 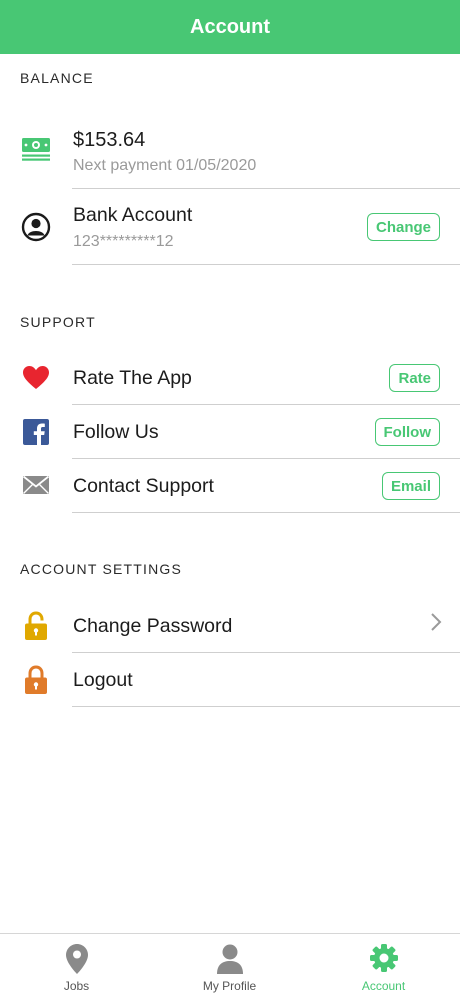 I want to click on app-header: Account, so click(x=230, y=27).